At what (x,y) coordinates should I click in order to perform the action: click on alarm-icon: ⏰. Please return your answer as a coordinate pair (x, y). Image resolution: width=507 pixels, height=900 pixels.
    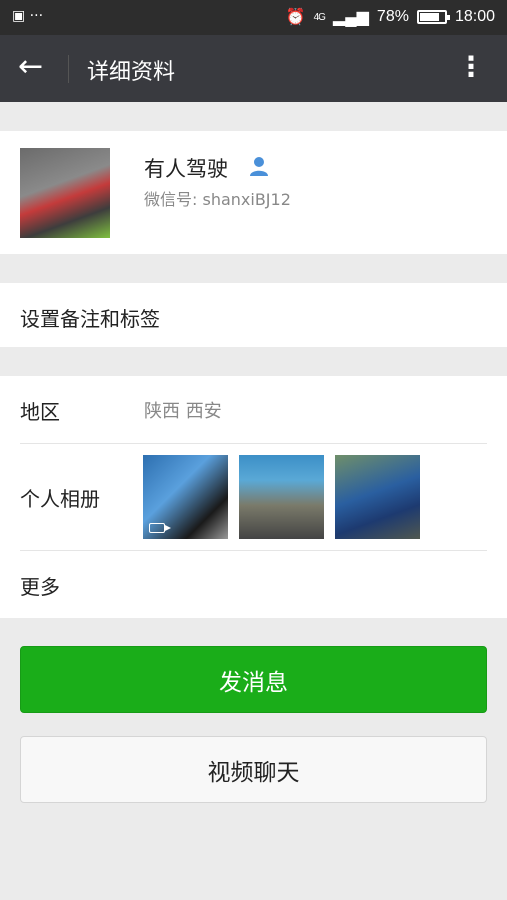
    Looking at the image, I should click on (295, 17).